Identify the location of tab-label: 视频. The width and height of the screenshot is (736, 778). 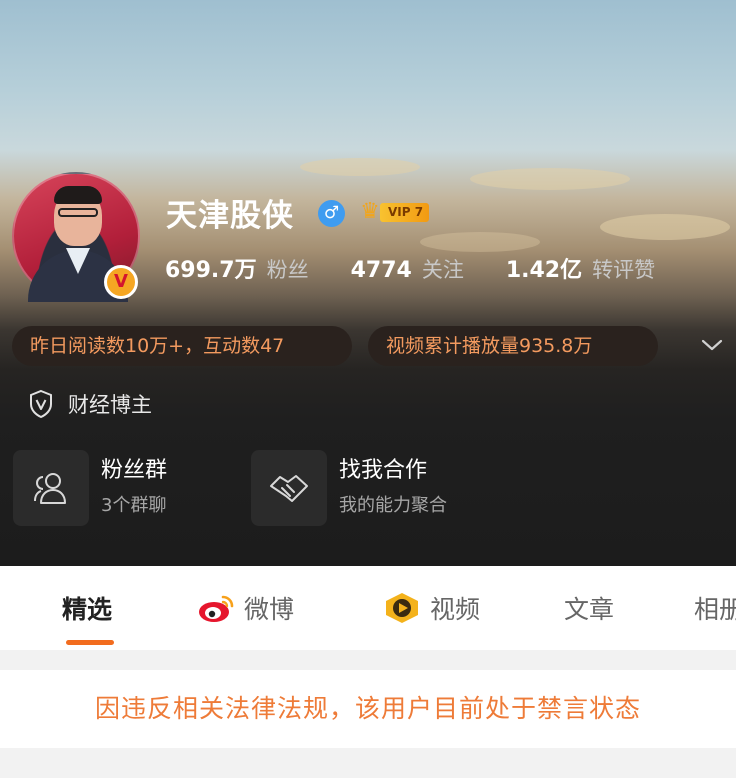
(455, 609).